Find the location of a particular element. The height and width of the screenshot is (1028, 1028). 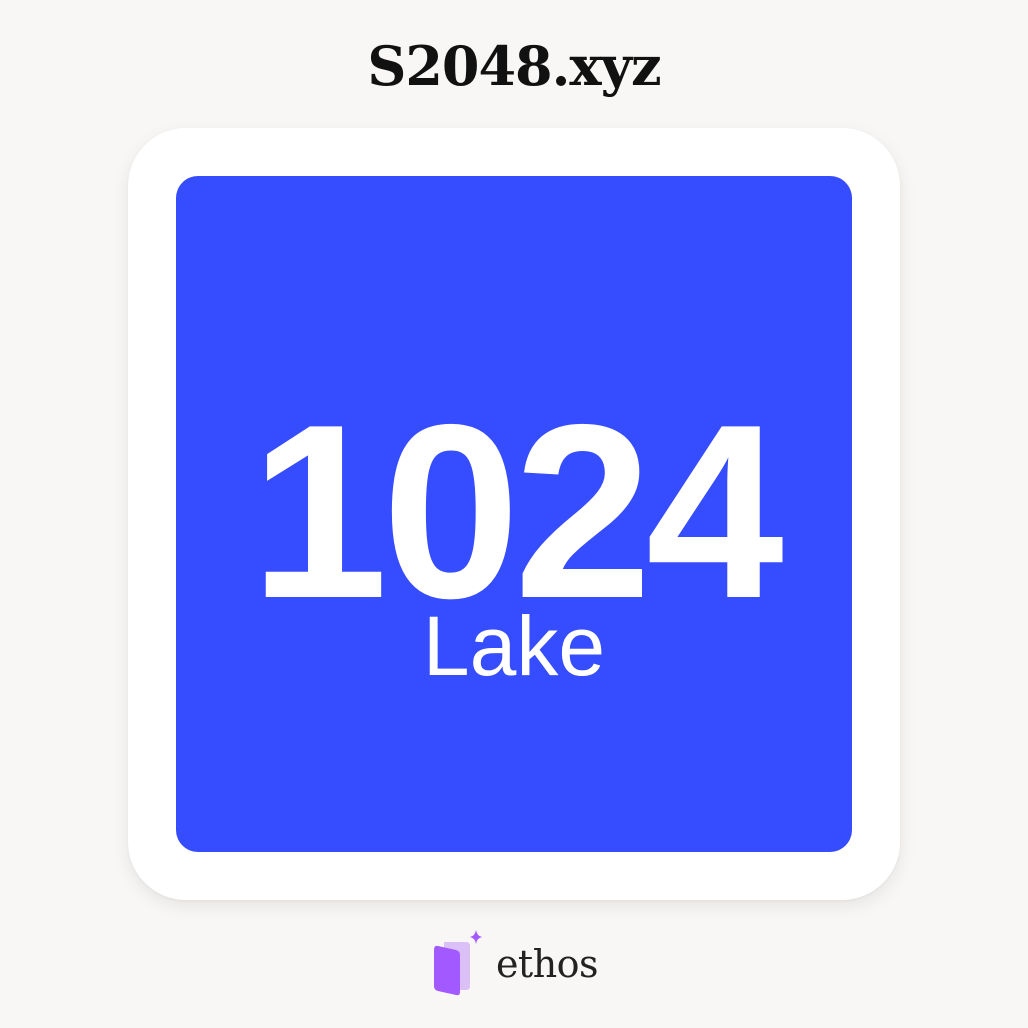

brand-name: ethos is located at coordinates (547, 964).